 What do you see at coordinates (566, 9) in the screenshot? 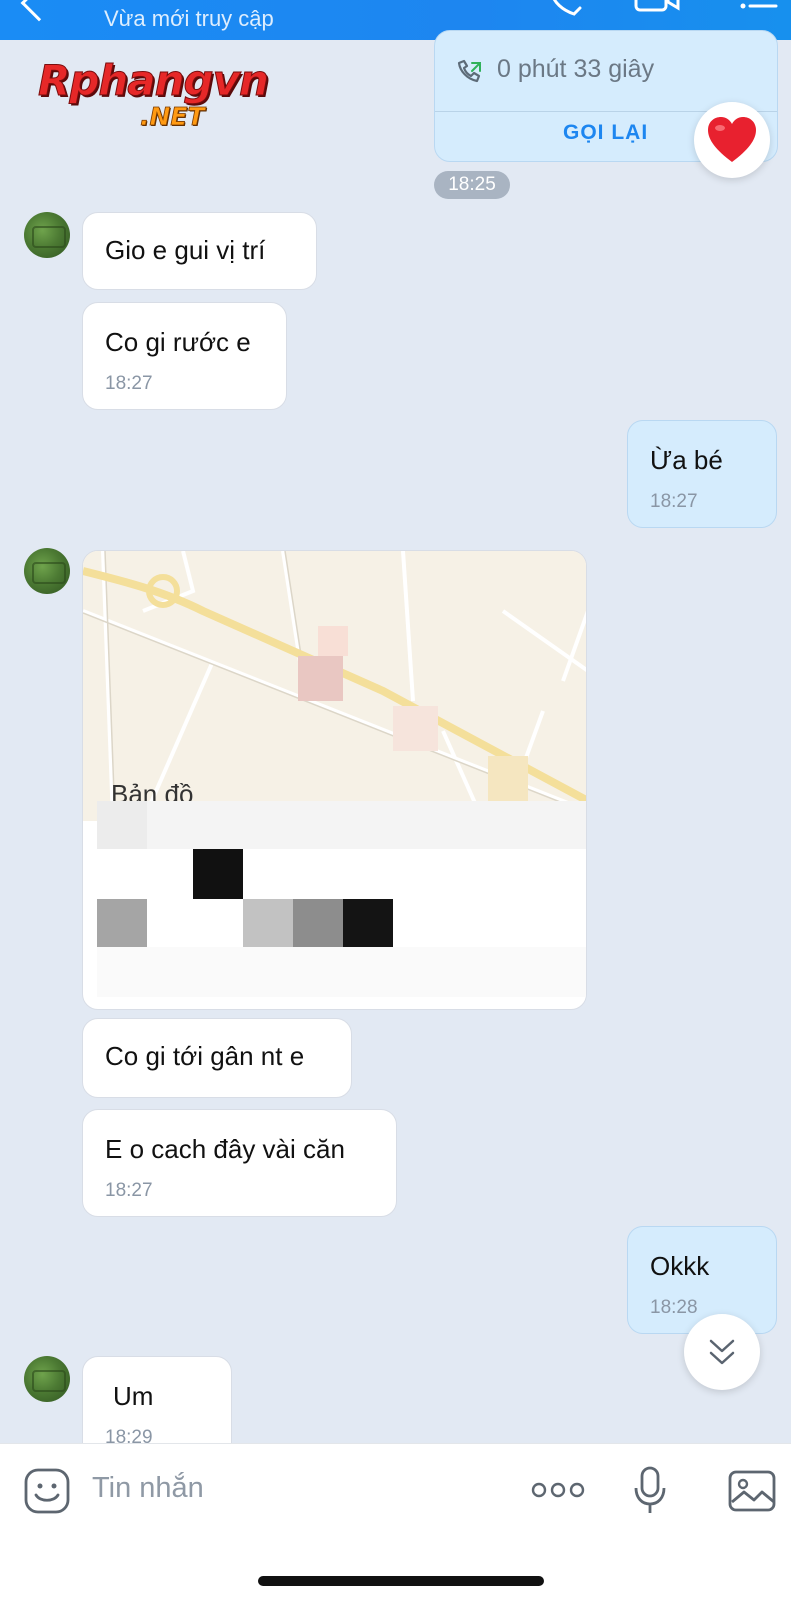
I see `phone-call-icon` at bounding box center [566, 9].